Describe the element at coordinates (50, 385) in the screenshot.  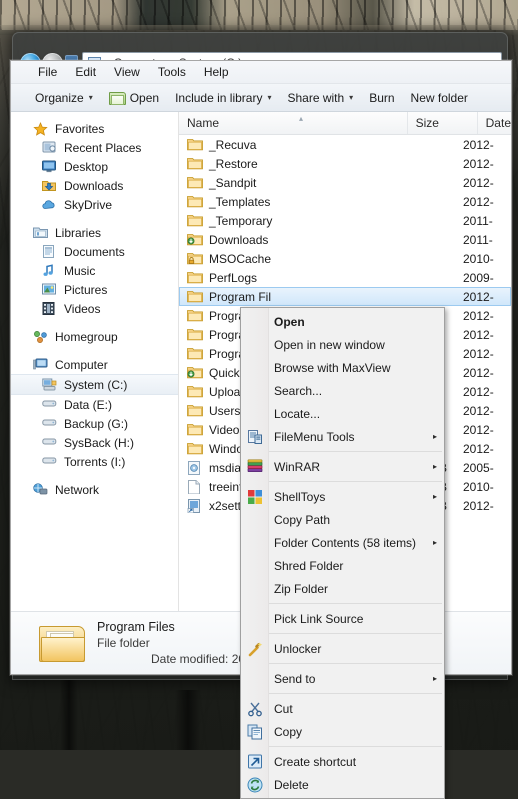
I see `system-drive-icon` at that location.